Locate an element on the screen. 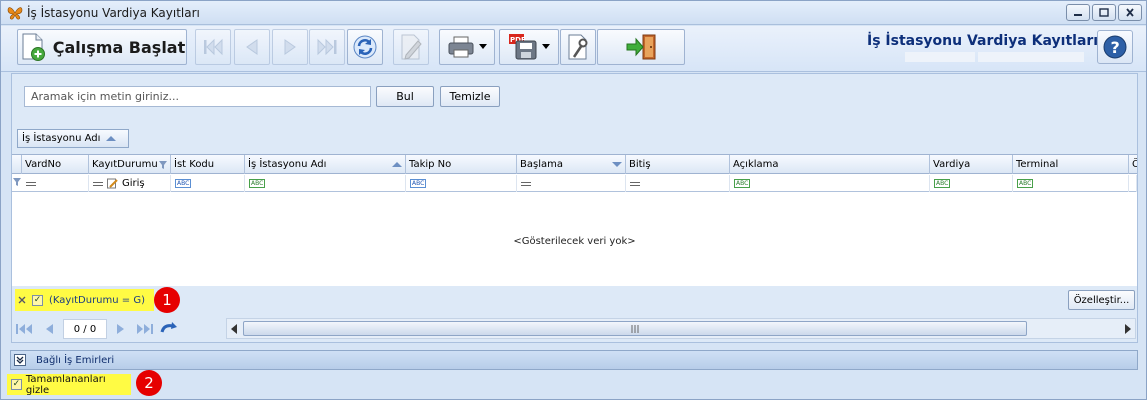  help-icon: ? is located at coordinates (1115, 47).